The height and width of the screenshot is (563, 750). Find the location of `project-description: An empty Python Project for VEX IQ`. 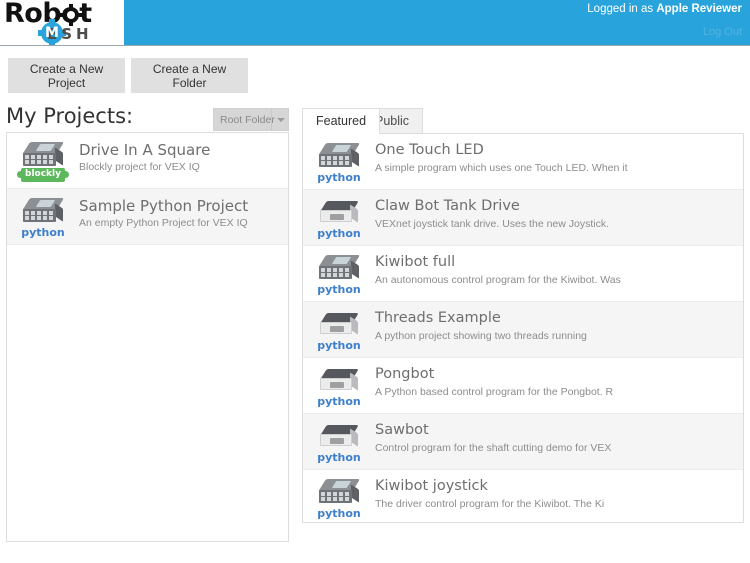

project-description: An empty Python Project for VEX IQ is located at coordinates (163, 223).